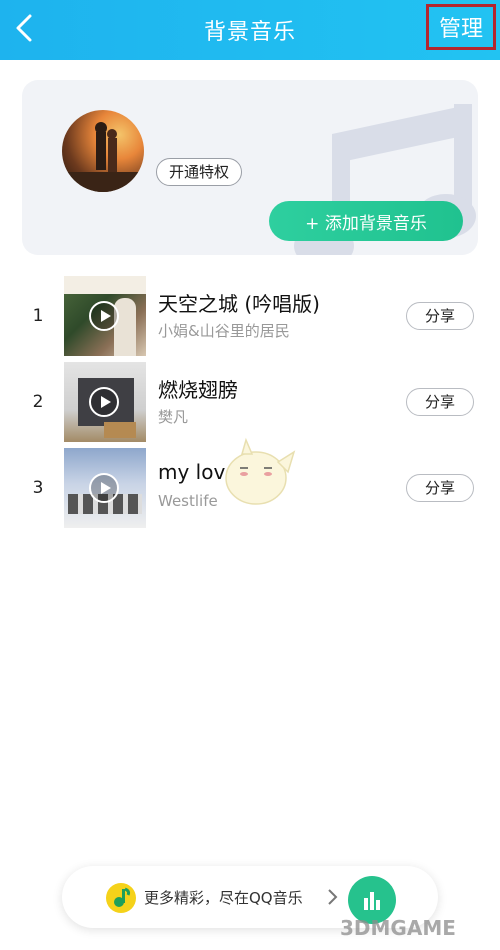 The width and height of the screenshot is (500, 950). What do you see at coordinates (239, 304) in the screenshot?
I see `song-title: 天空之城 (吟唱版)` at bounding box center [239, 304].